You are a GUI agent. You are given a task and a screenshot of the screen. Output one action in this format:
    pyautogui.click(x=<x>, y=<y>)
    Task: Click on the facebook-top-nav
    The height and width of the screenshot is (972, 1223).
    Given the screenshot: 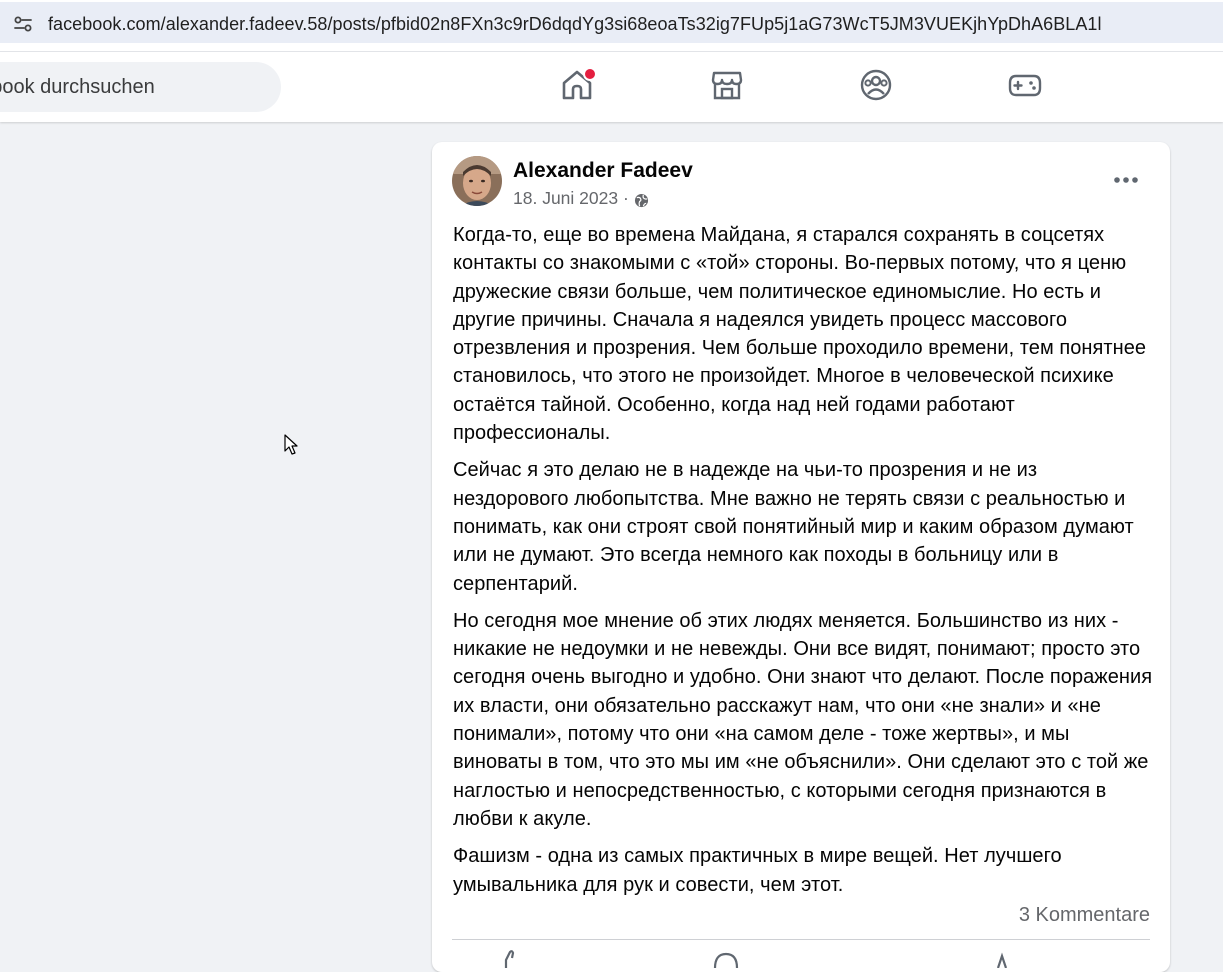 What is the action you would take?
    pyautogui.click(x=611, y=87)
    